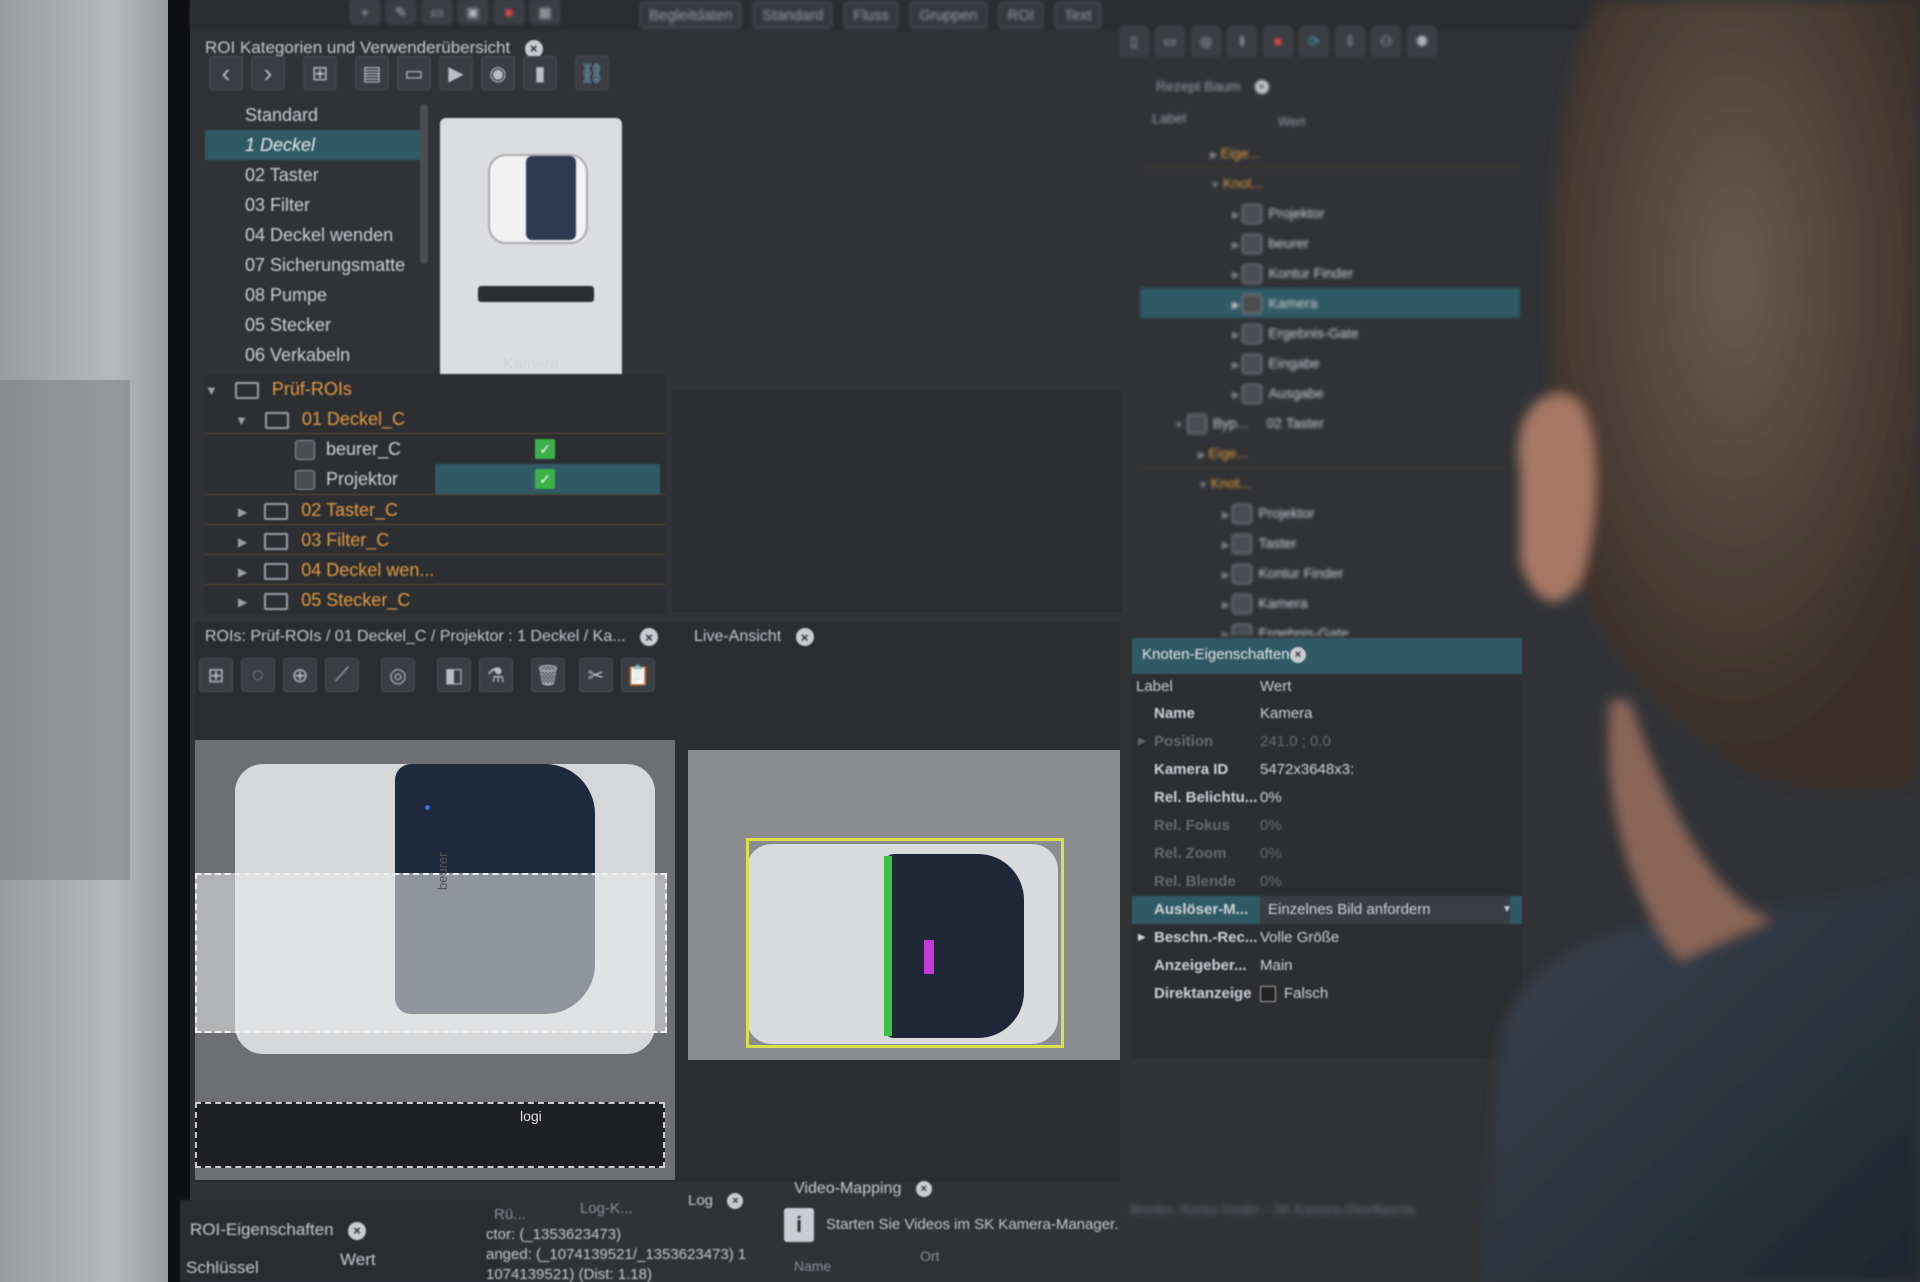  I want to click on tree-row: ▶ Ausgabe, so click(1330, 393).